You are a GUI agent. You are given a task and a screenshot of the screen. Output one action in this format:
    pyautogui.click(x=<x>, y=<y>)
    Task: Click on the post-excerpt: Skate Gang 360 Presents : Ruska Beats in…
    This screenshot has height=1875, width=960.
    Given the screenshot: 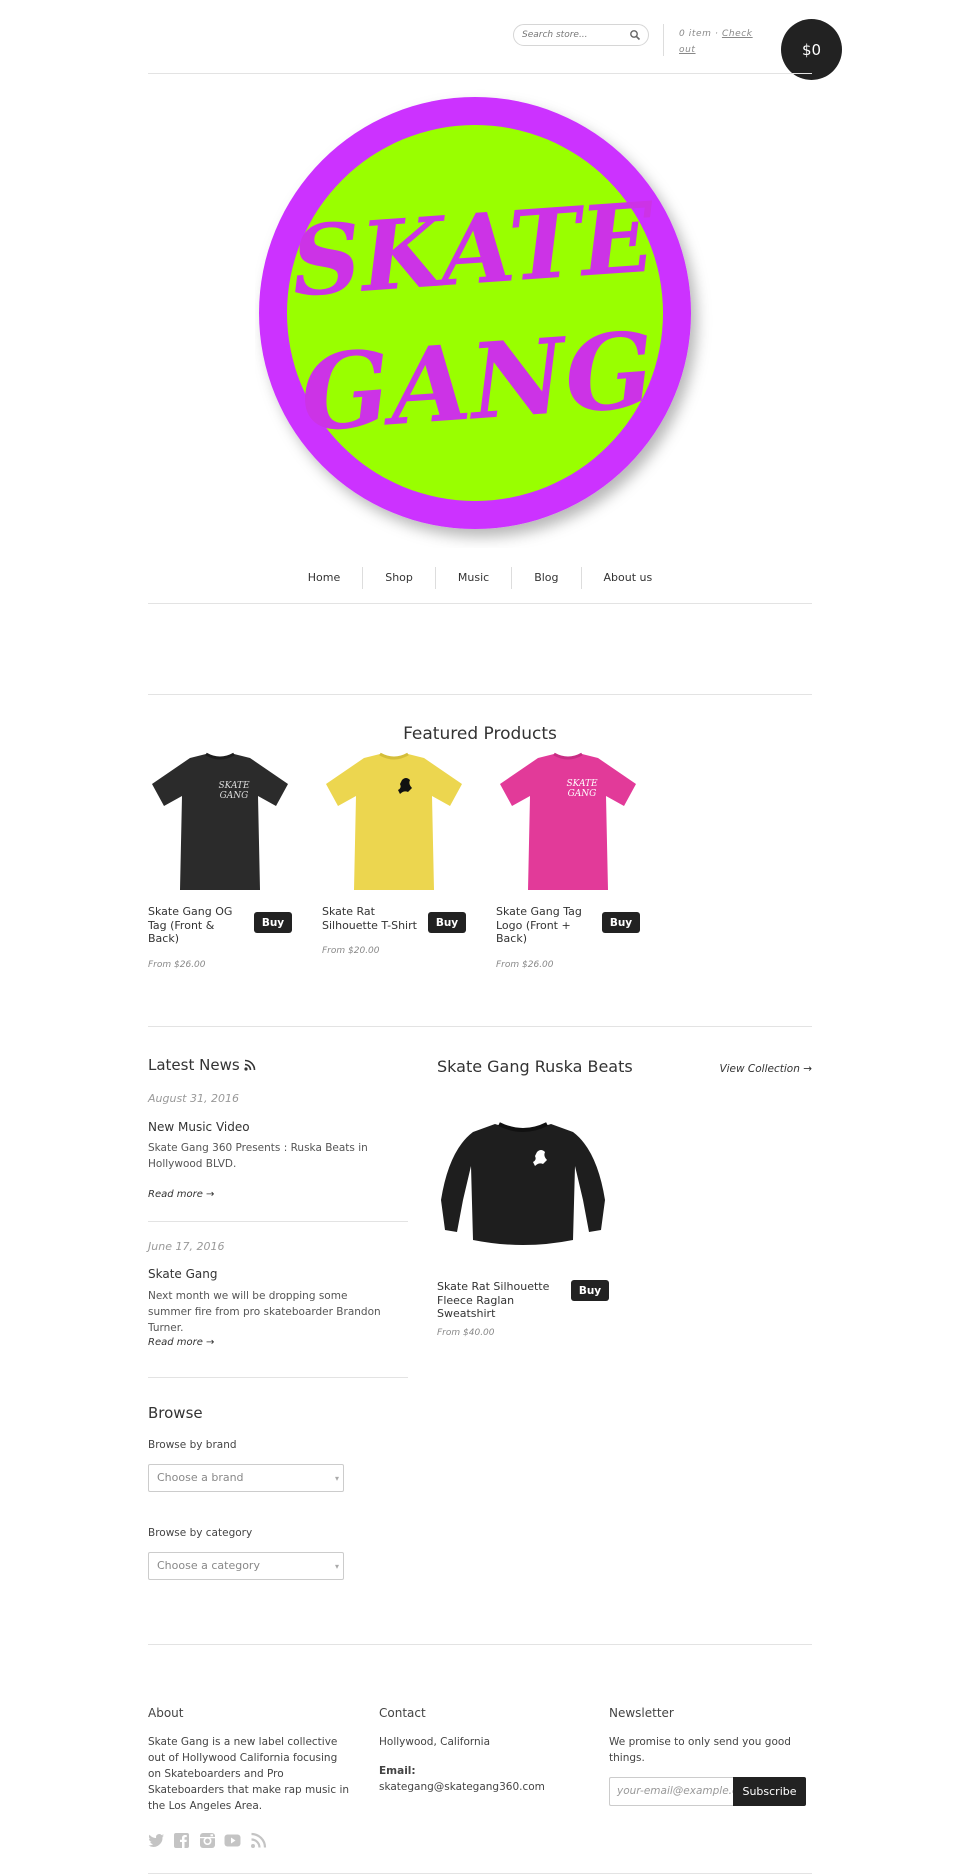 What is the action you would take?
    pyautogui.click(x=258, y=1156)
    